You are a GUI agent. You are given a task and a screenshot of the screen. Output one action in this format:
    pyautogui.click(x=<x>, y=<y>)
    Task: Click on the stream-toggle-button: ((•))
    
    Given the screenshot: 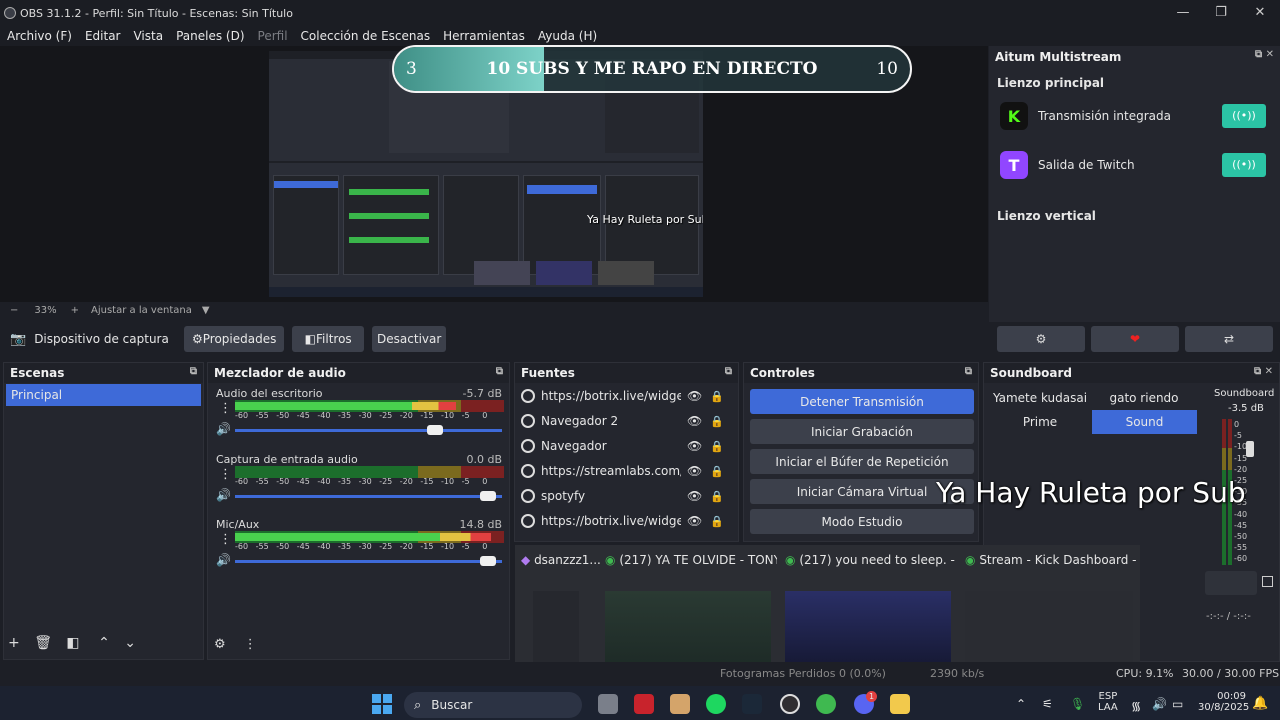 What is the action you would take?
    pyautogui.click(x=1244, y=165)
    